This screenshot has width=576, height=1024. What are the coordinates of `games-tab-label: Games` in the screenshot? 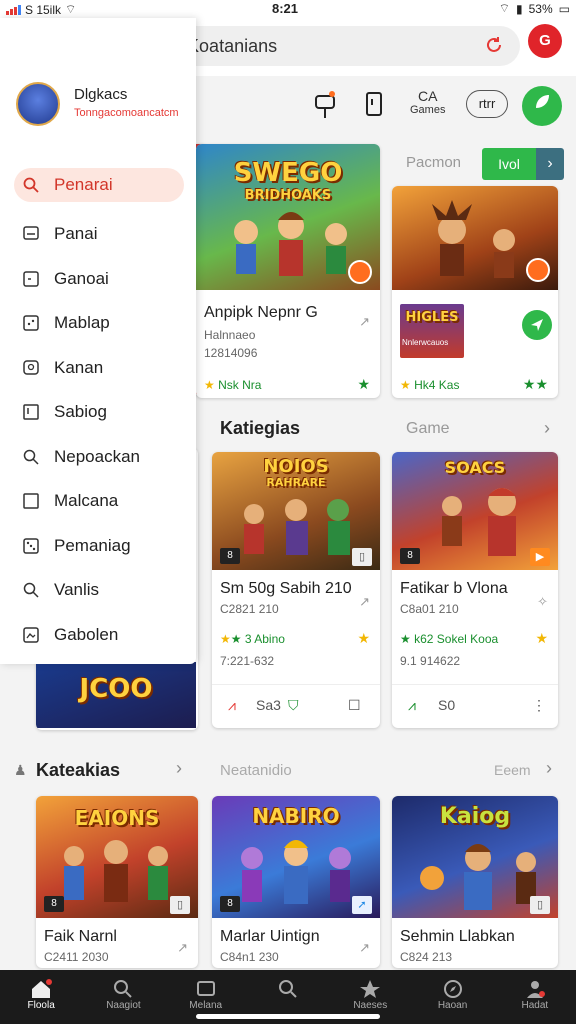 It's located at (428, 110).